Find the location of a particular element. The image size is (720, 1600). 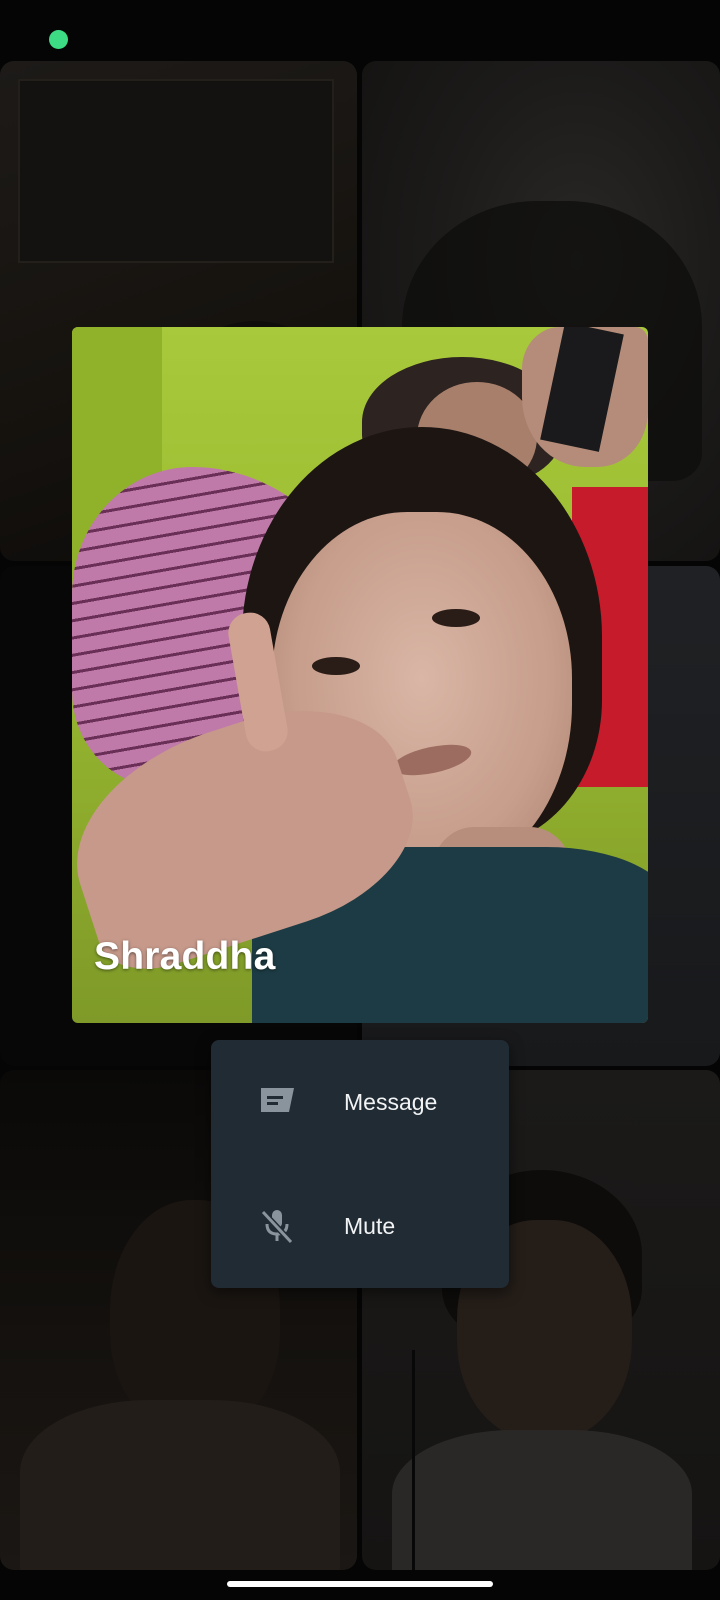

message-icon is located at coordinates (277, 1102).